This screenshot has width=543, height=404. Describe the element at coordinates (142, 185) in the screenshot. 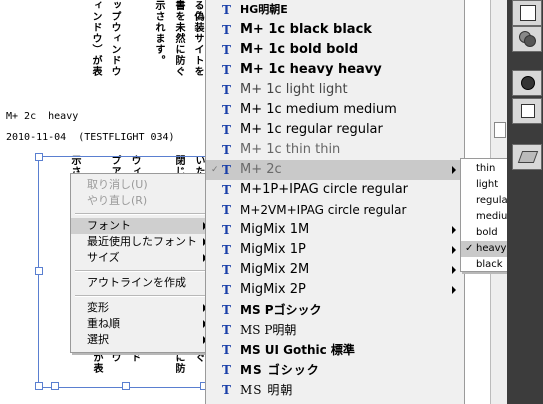

I see `menu-item-undo: 取り消し(U)` at that location.